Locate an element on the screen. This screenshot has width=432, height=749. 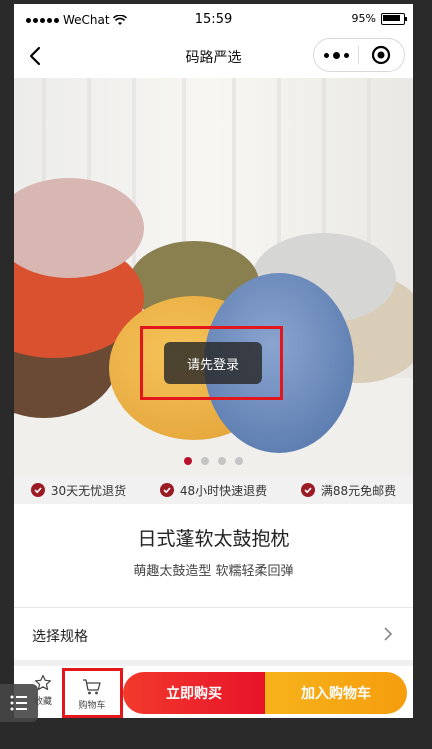
guarantee-item: 满88元免邮费 is located at coordinates (348, 490).